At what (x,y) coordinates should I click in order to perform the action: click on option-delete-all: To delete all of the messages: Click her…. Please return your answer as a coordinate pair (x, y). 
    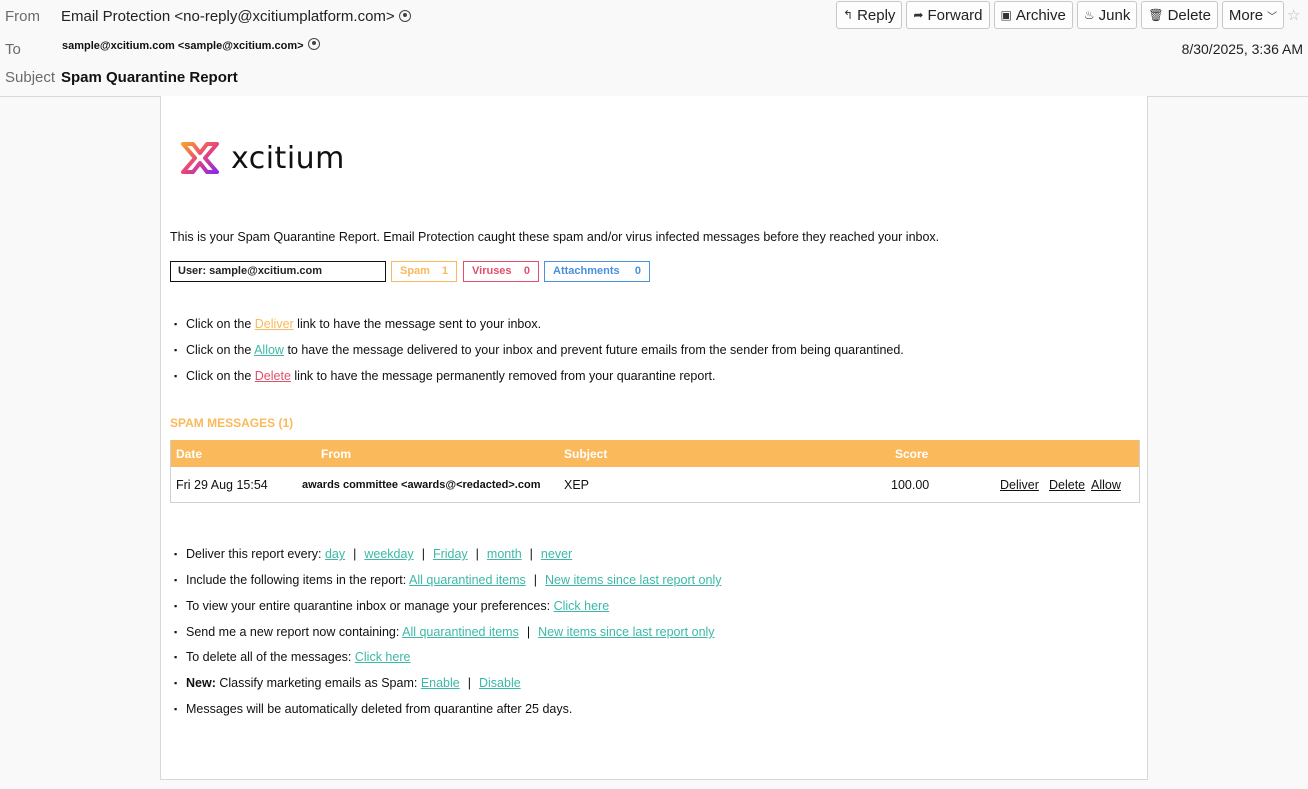
    Looking at the image, I should click on (292, 657).